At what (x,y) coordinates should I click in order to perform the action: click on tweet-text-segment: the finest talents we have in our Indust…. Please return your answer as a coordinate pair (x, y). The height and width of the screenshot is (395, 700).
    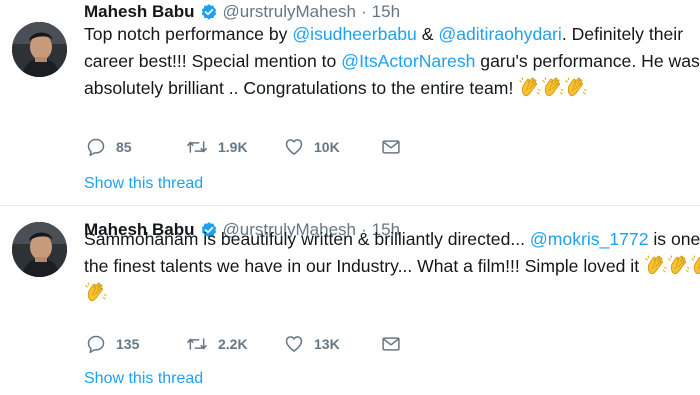
    Looking at the image, I should click on (364, 266).